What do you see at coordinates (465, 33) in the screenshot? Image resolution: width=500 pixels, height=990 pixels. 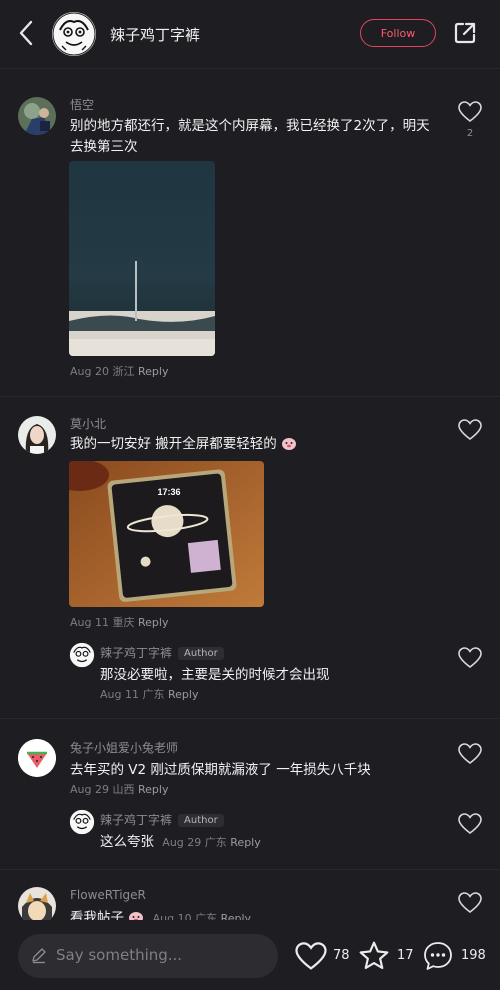 I see `share-icon` at bounding box center [465, 33].